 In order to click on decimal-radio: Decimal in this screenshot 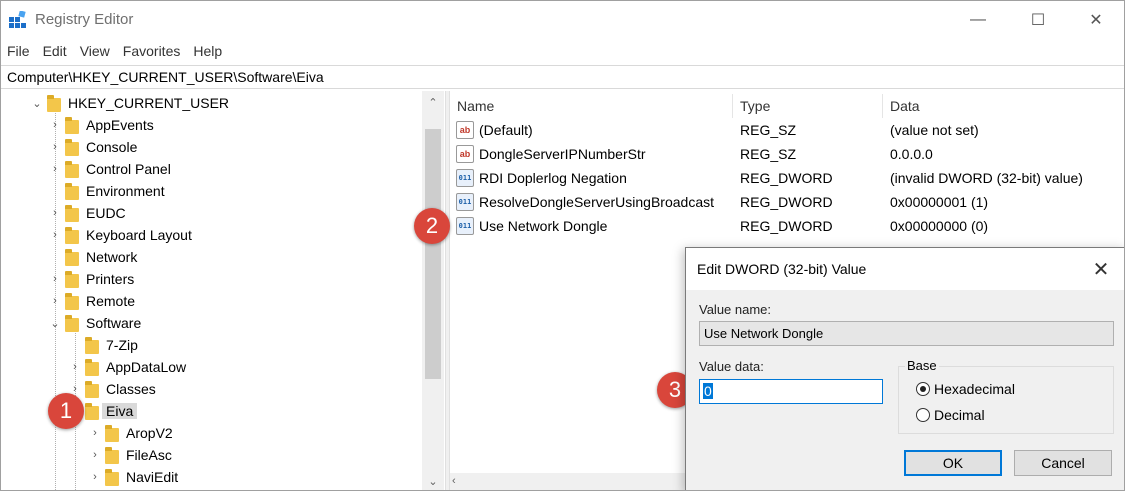, I will do `click(950, 415)`.